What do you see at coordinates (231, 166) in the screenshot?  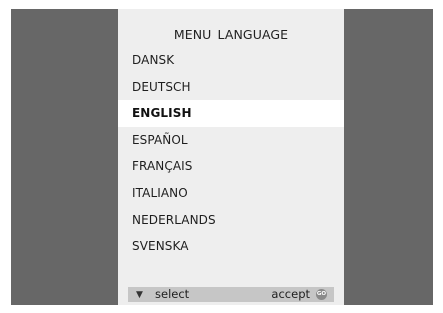 I see `language-option-francais: FRANÇAIS` at bounding box center [231, 166].